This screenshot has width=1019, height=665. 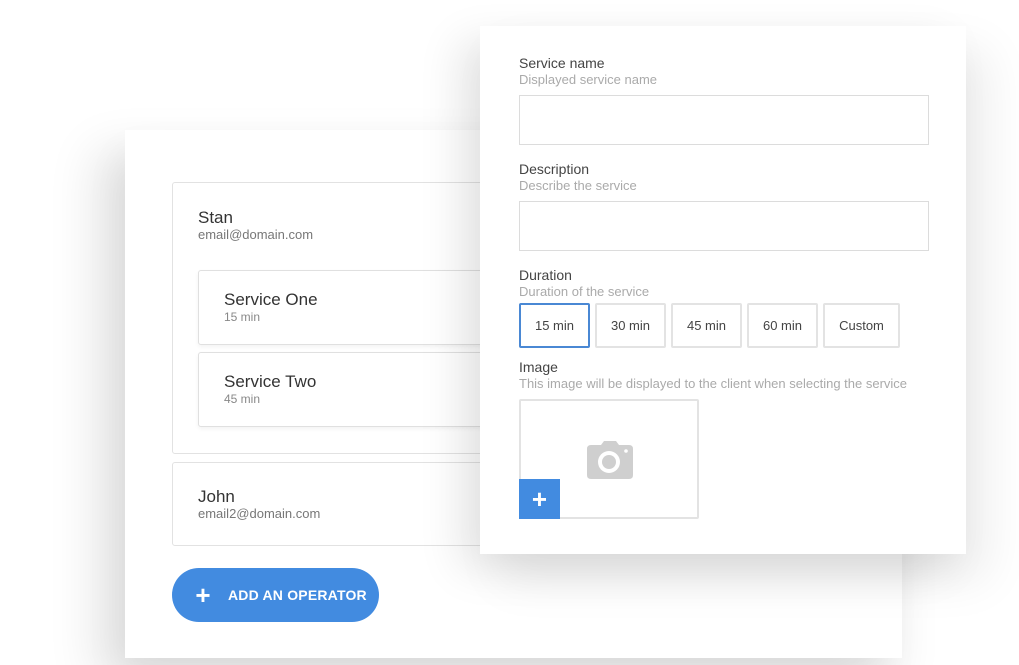 I want to click on duration-options: 15 min 30 min 45 min 60 min Custom, so click(x=709, y=325).